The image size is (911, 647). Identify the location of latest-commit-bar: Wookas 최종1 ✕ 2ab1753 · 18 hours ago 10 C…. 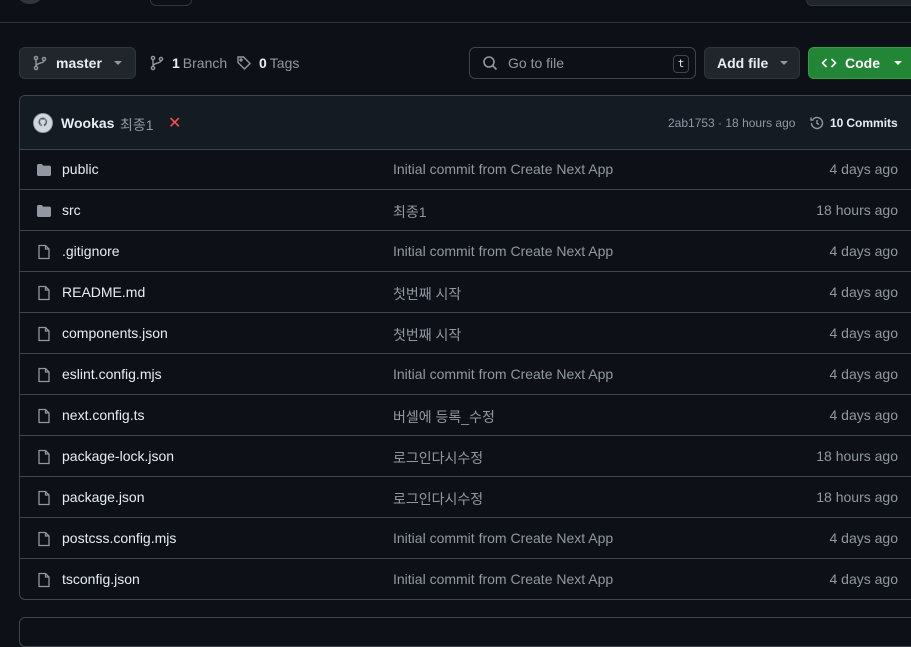
(465, 123).